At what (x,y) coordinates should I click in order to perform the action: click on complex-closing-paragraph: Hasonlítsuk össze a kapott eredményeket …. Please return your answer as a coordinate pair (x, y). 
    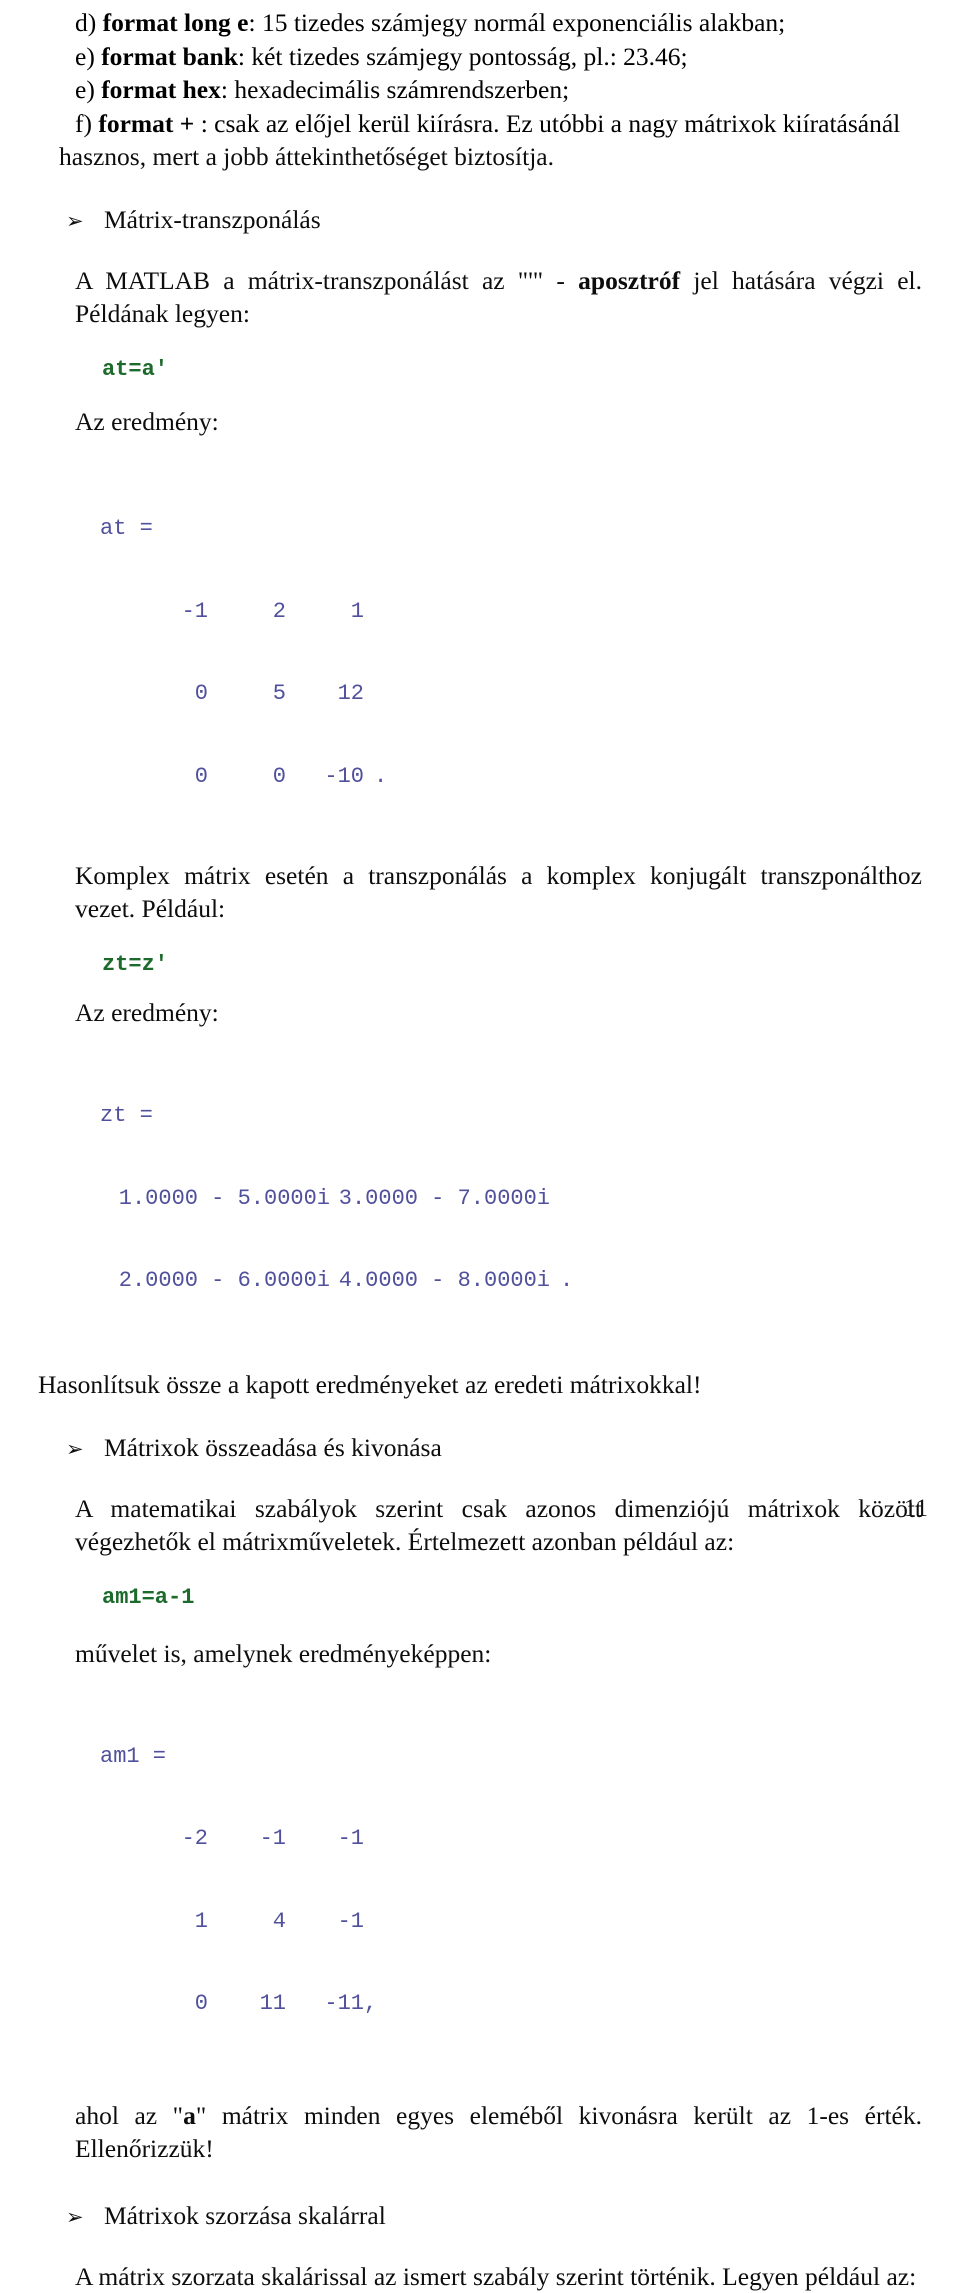
    Looking at the image, I should click on (370, 1384).